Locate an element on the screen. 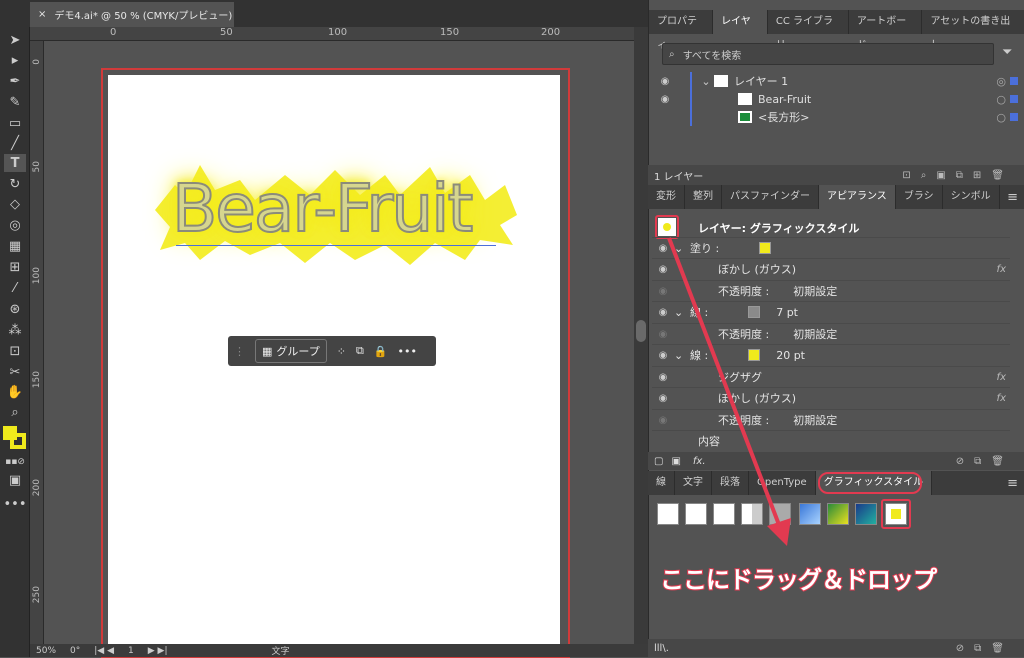 The width and height of the screenshot is (1024, 658). stroke-swatch is located at coordinates (18, 441).